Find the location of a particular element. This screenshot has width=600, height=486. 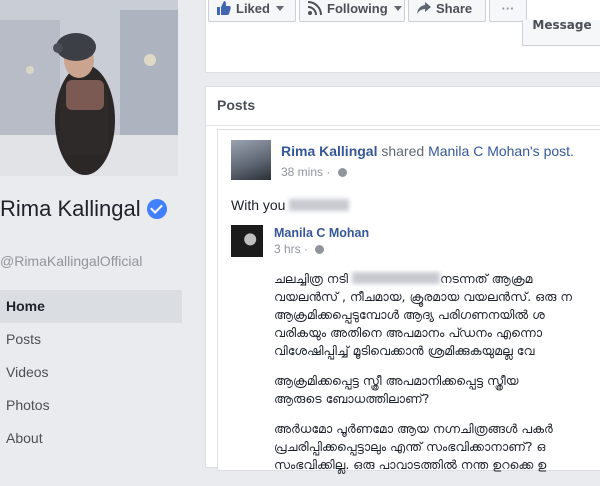

text-line: ആക്രമിക്കപ്പെടുമ്പോൾ ആദ്യ പരിഗണനയിൽ ശ is located at coordinates (409, 314).